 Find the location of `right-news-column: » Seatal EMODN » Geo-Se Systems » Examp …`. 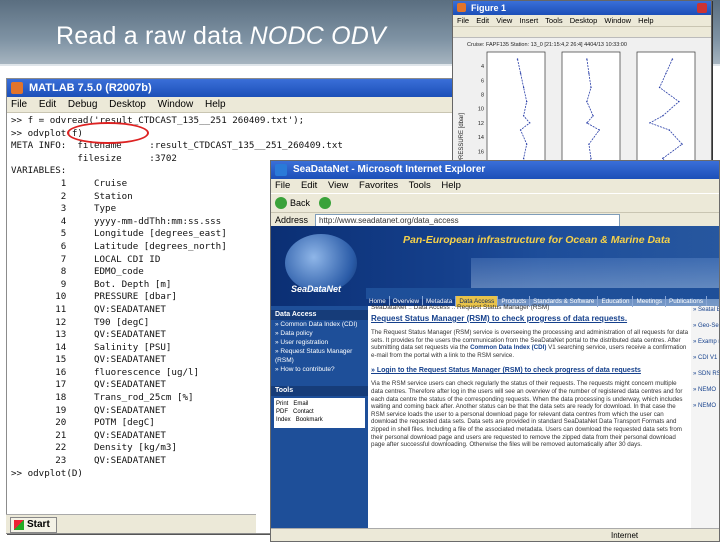

right-news-column: » Seatal EMODN » Geo-Se Systems » Examp … is located at coordinates (705, 418).